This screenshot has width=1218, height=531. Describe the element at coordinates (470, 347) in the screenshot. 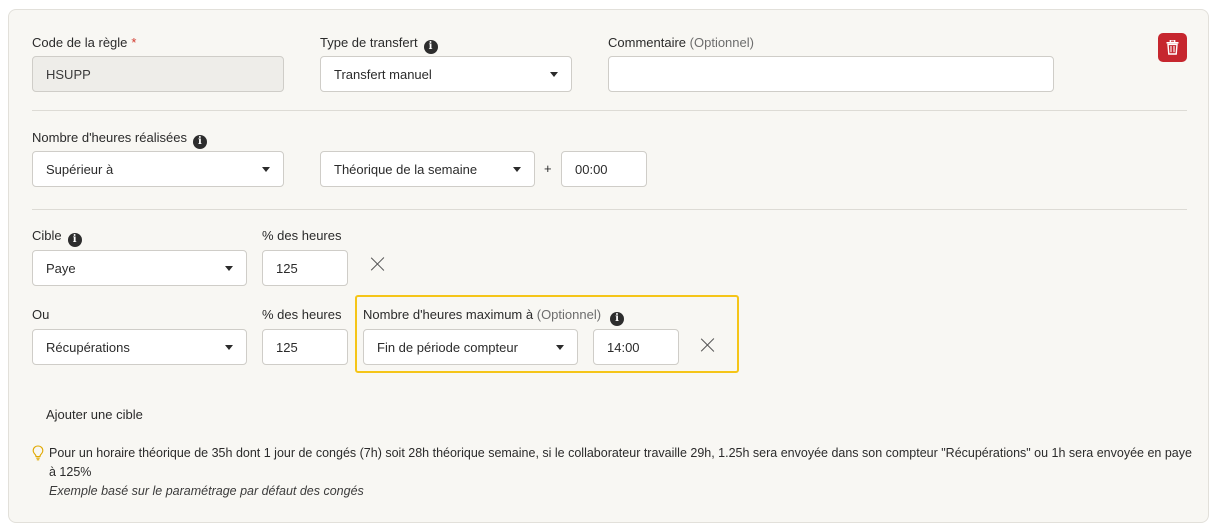

I see `max-period-select: Fin de période compteur` at that location.